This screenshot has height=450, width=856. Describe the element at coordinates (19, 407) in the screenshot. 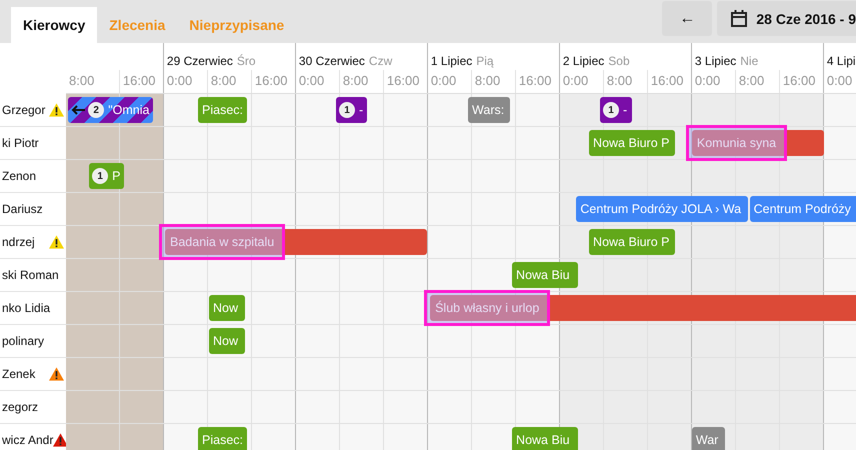

I see `driver-name: zegorz` at that location.